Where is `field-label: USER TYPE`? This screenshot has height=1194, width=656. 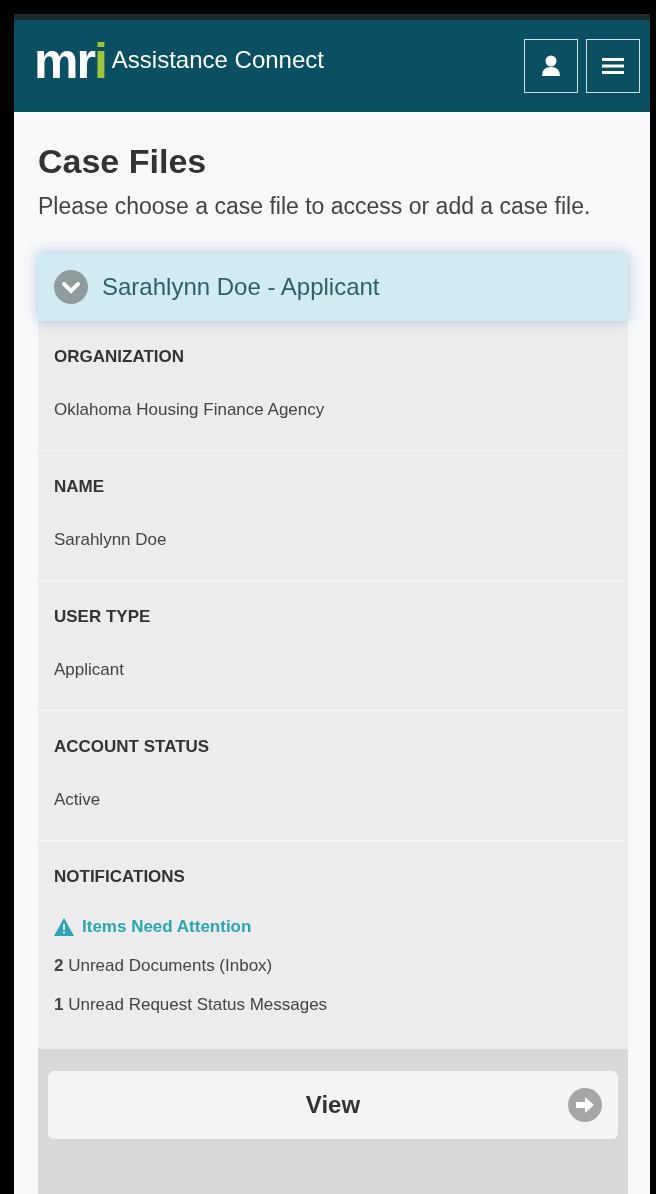 field-label: USER TYPE is located at coordinates (103, 617).